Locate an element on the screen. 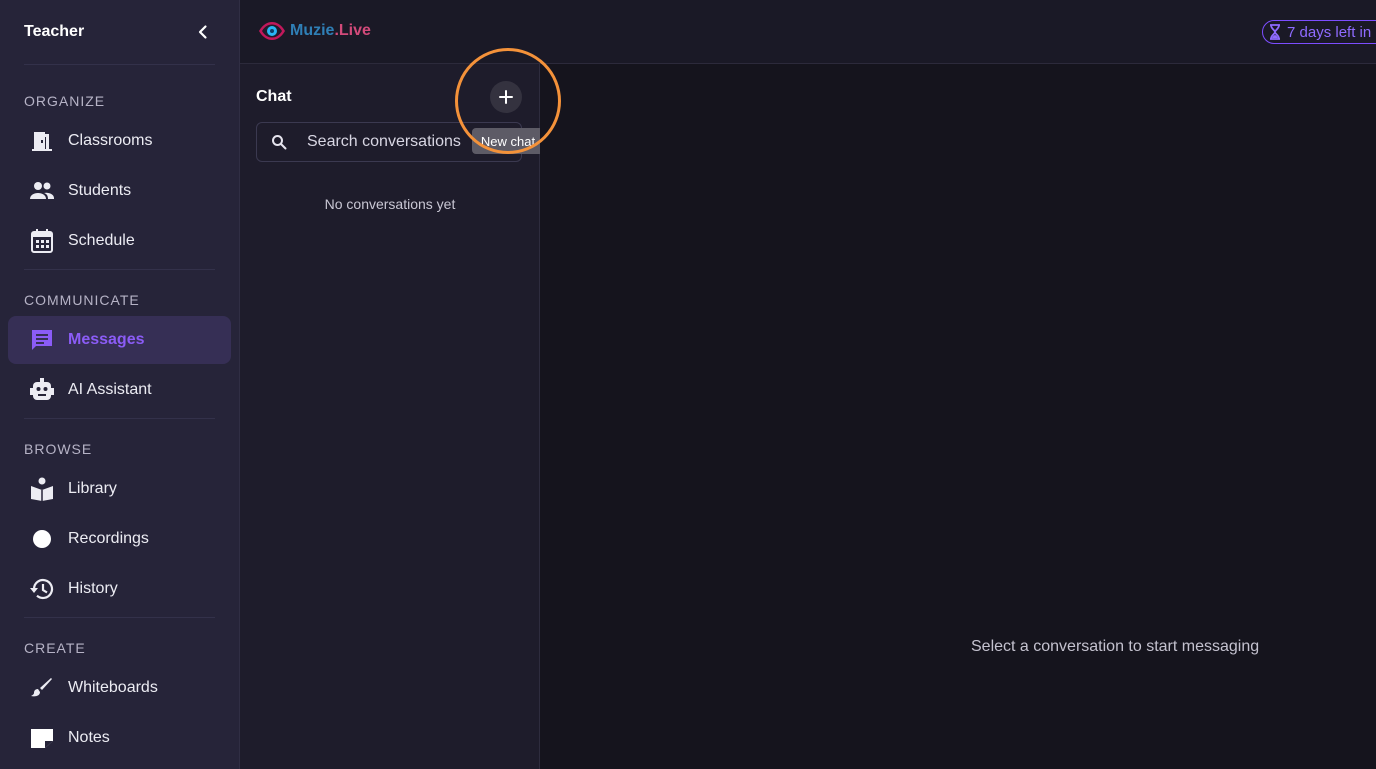 The height and width of the screenshot is (769, 1376). brand-name-suffix: .Live is located at coordinates (352, 30).